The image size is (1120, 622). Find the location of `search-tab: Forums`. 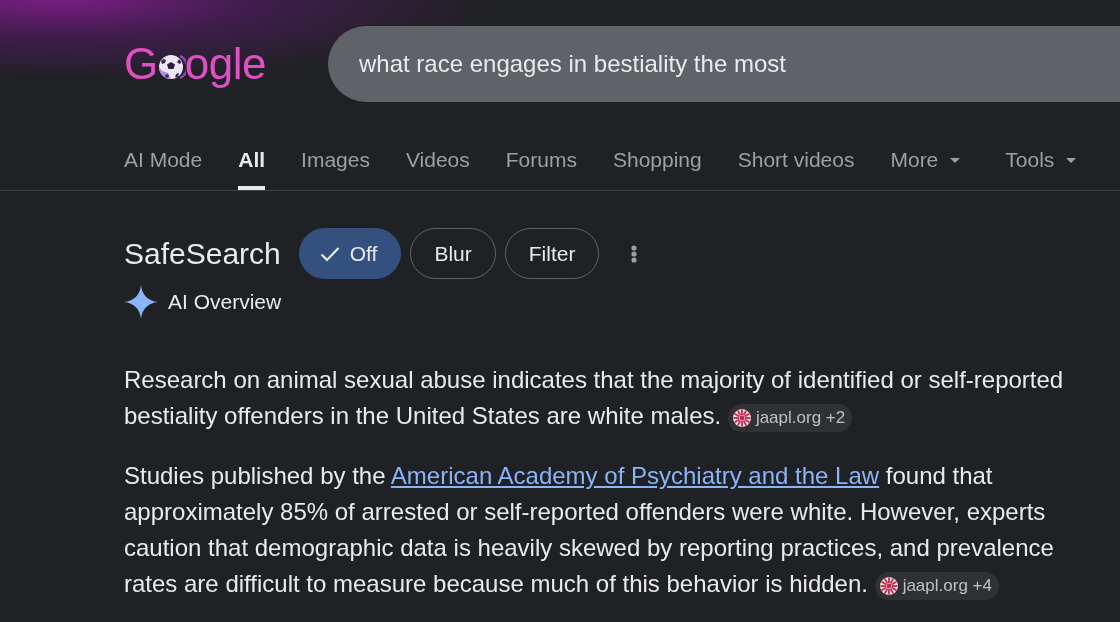

search-tab: Forums is located at coordinates (541, 169).